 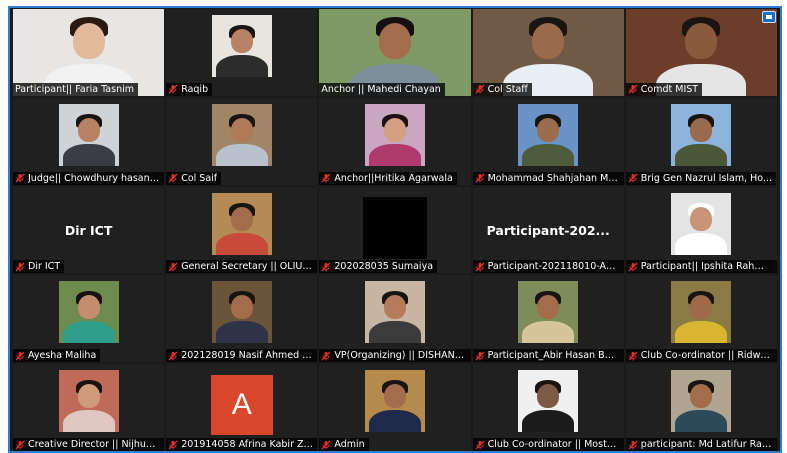 I want to click on participant-name: Col Staff, so click(x=507, y=89).